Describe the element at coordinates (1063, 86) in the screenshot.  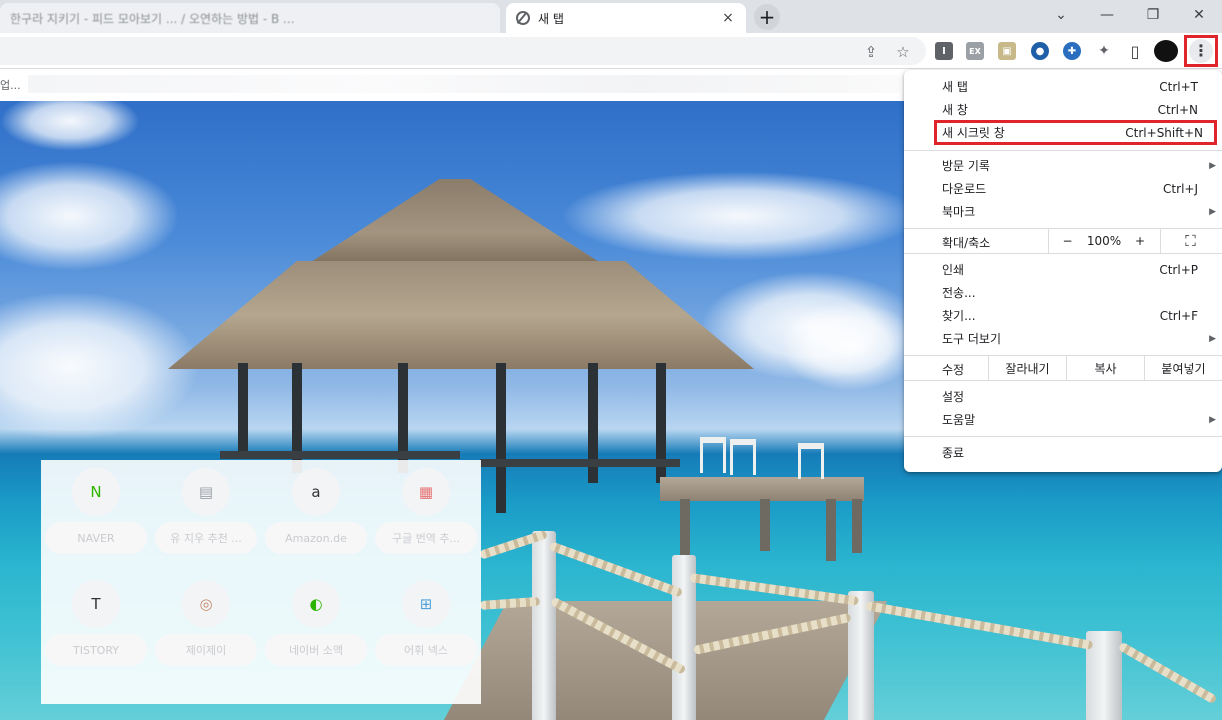
I see `menu-item-new-tab: 새 탭 Ctrl+T` at that location.